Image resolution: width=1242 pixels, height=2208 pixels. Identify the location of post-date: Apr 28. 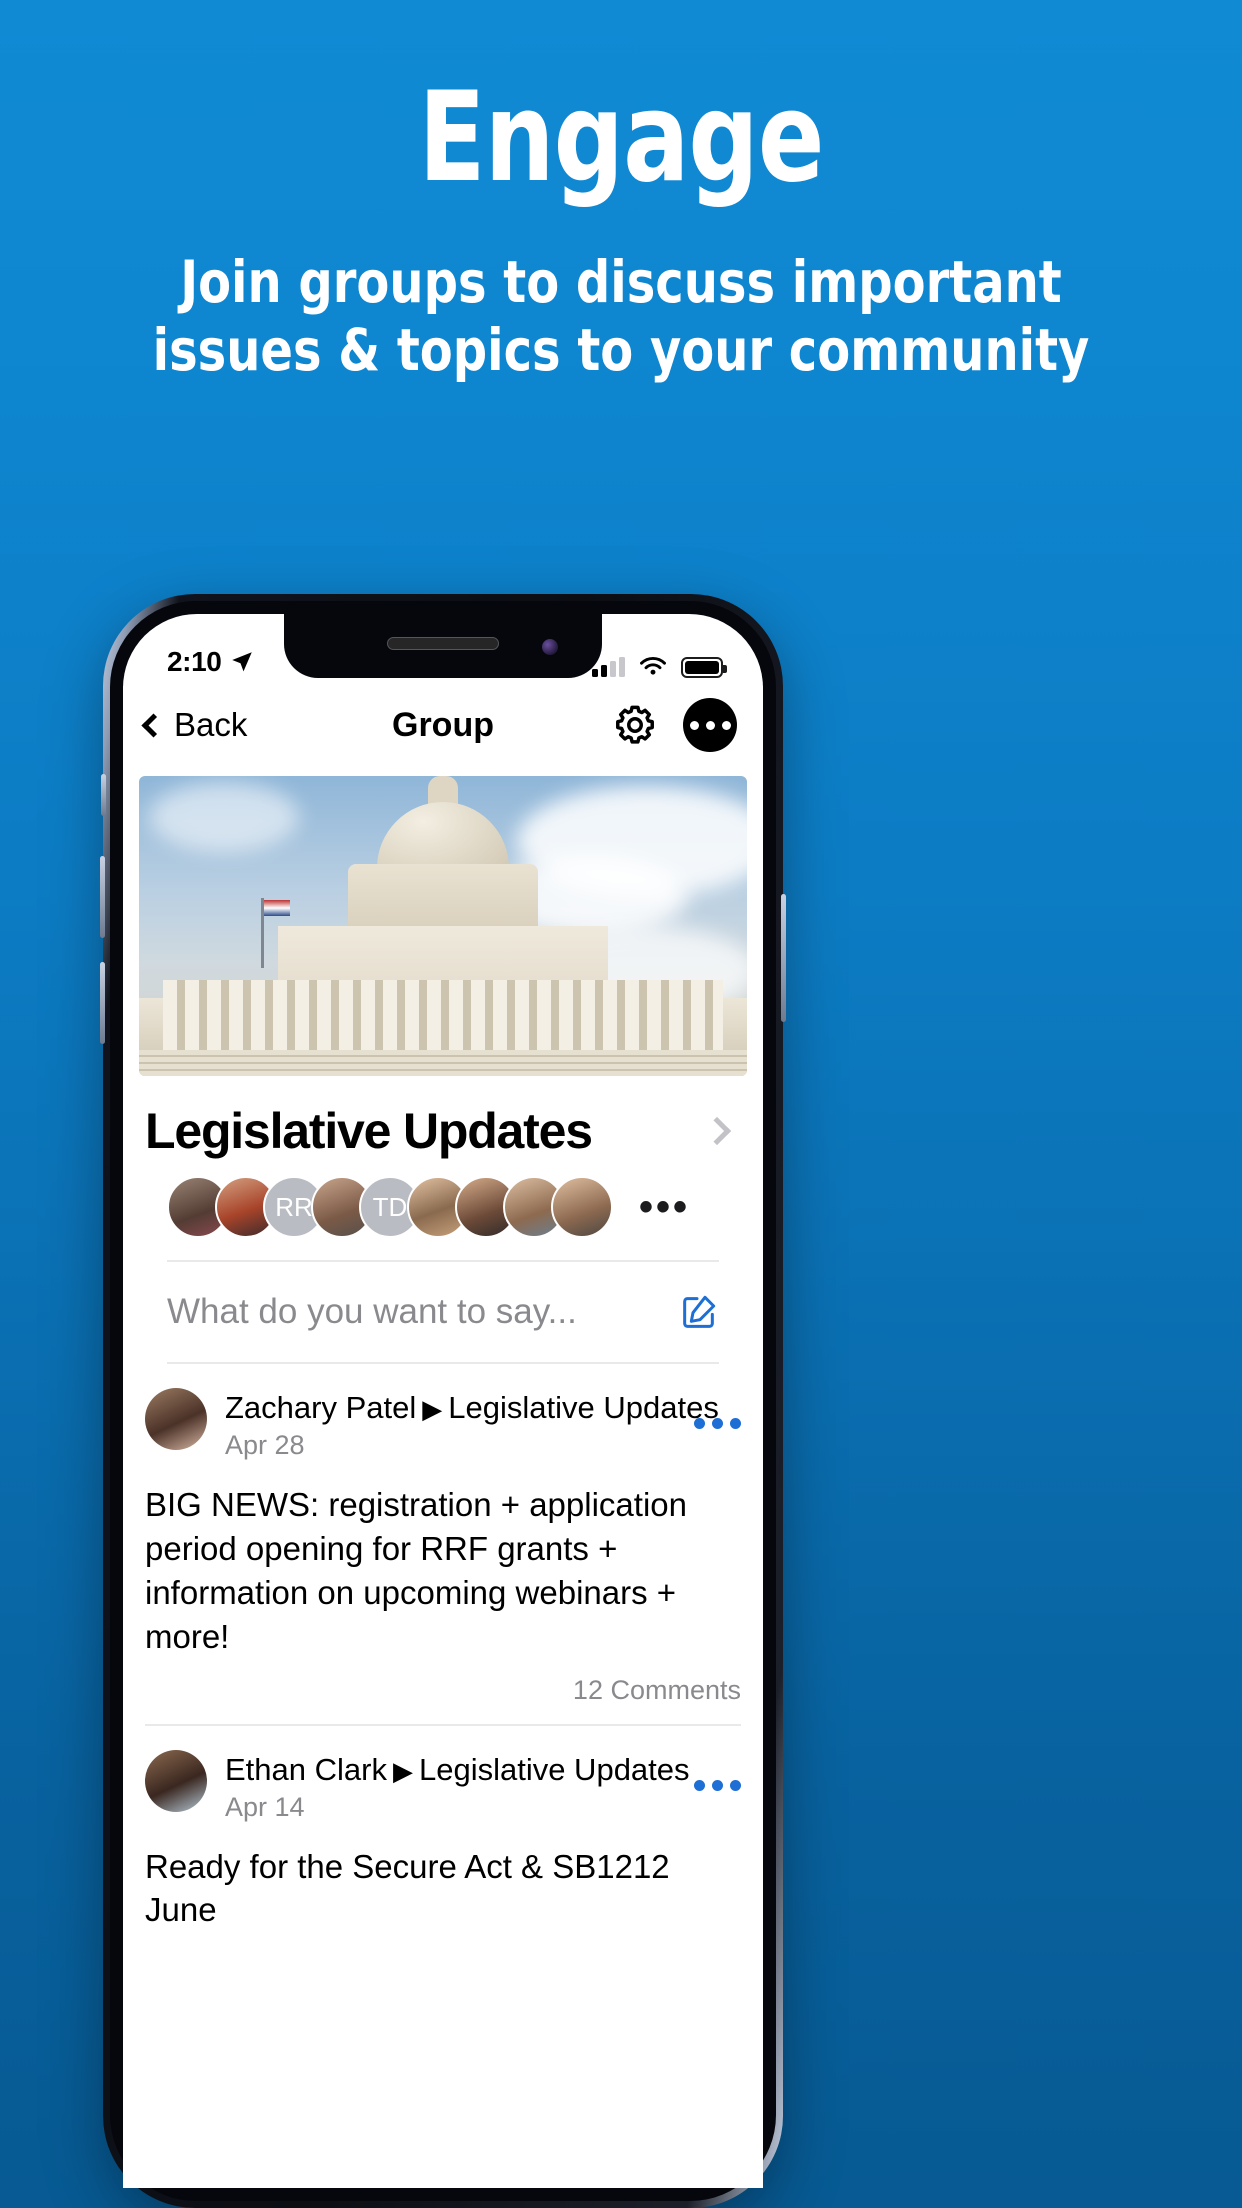
(265, 1445).